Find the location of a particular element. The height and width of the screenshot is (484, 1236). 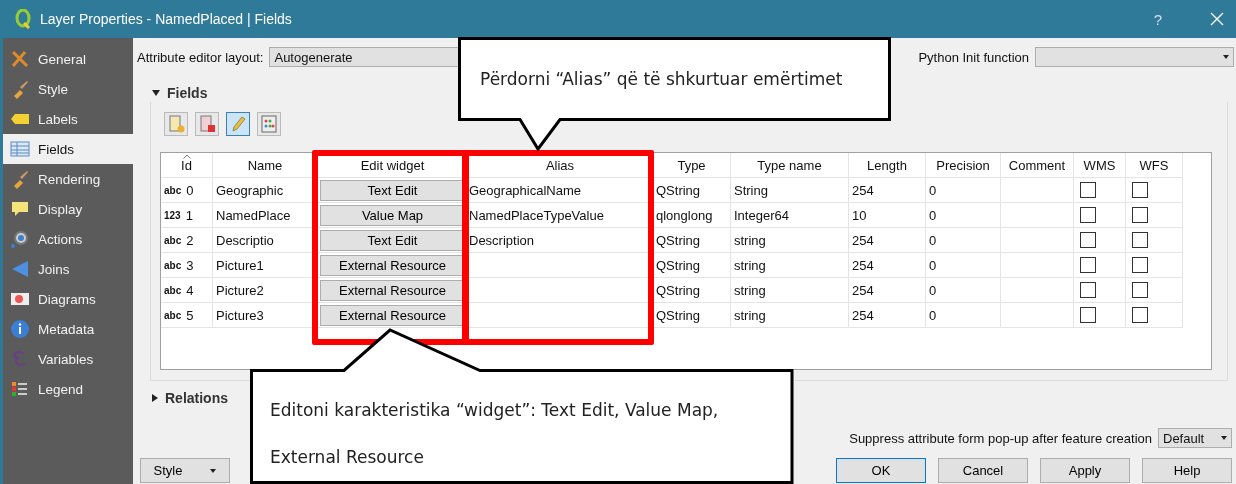

column-header: Type name is located at coordinates (789, 165).